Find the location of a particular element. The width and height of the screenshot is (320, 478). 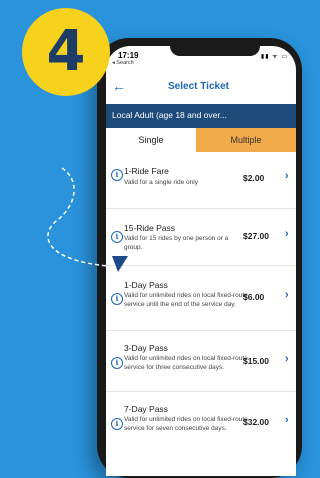

pointer-arrow-head-icon is located at coordinates (120, 264).